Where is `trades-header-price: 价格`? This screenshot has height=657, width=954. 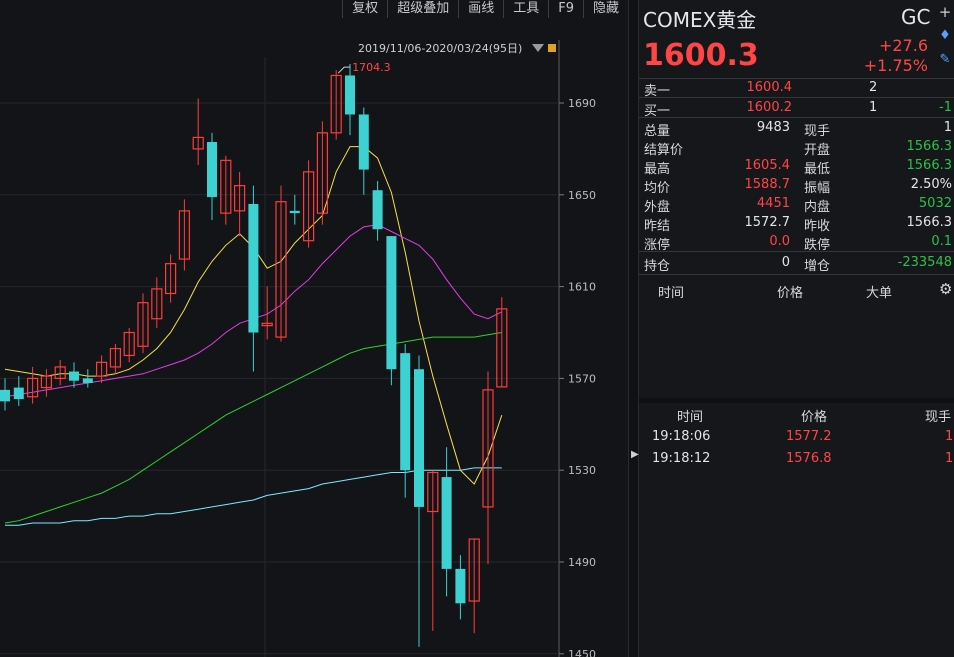
trades-header-price: 价格 is located at coordinates (814, 417).